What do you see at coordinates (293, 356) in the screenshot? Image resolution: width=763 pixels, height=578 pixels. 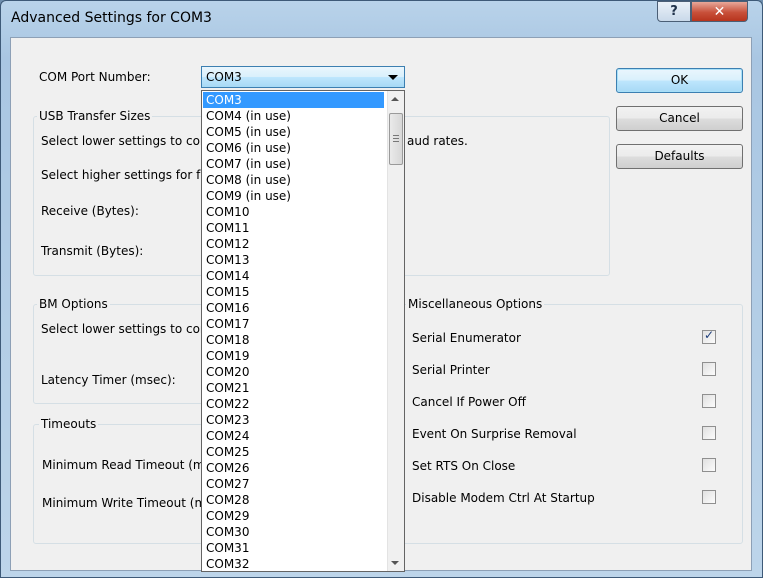 I see `dropdown-option: COM19` at bounding box center [293, 356].